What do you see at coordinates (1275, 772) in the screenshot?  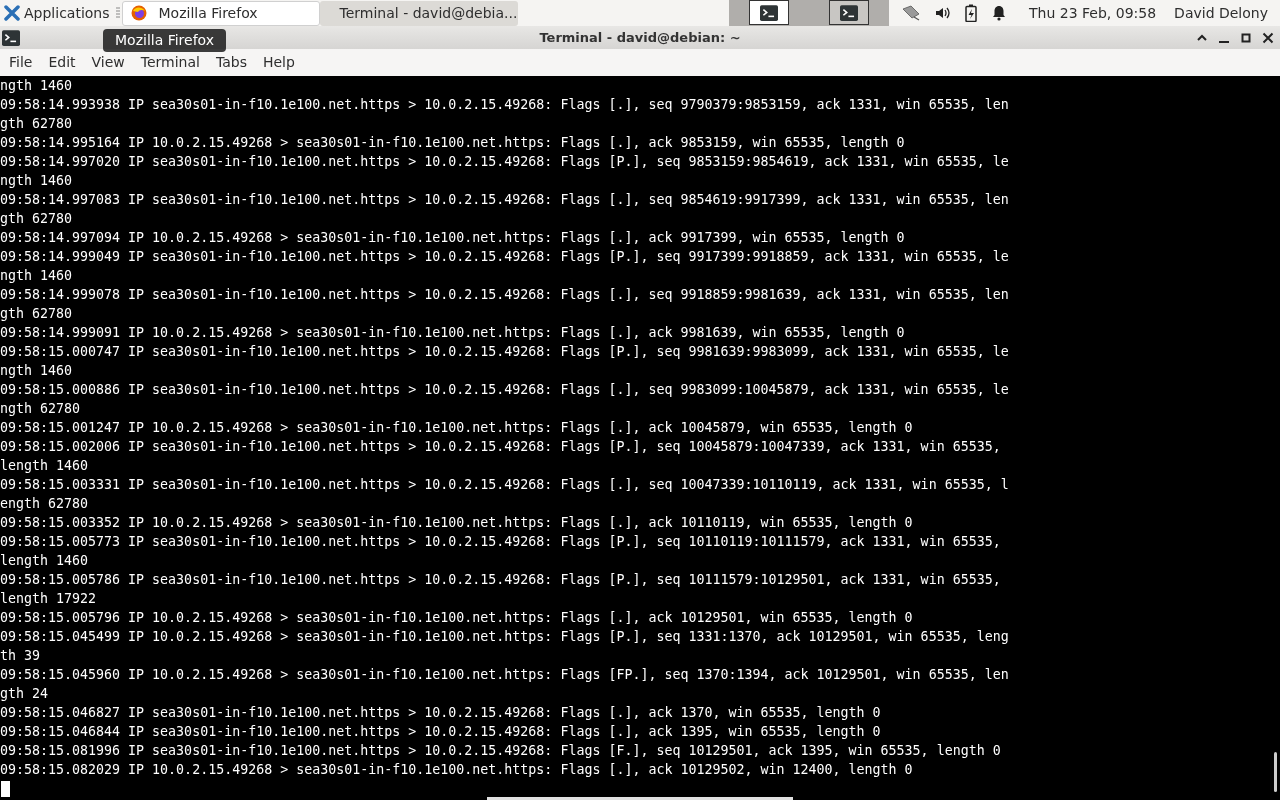 I see `scrollbar-thumb` at bounding box center [1275, 772].